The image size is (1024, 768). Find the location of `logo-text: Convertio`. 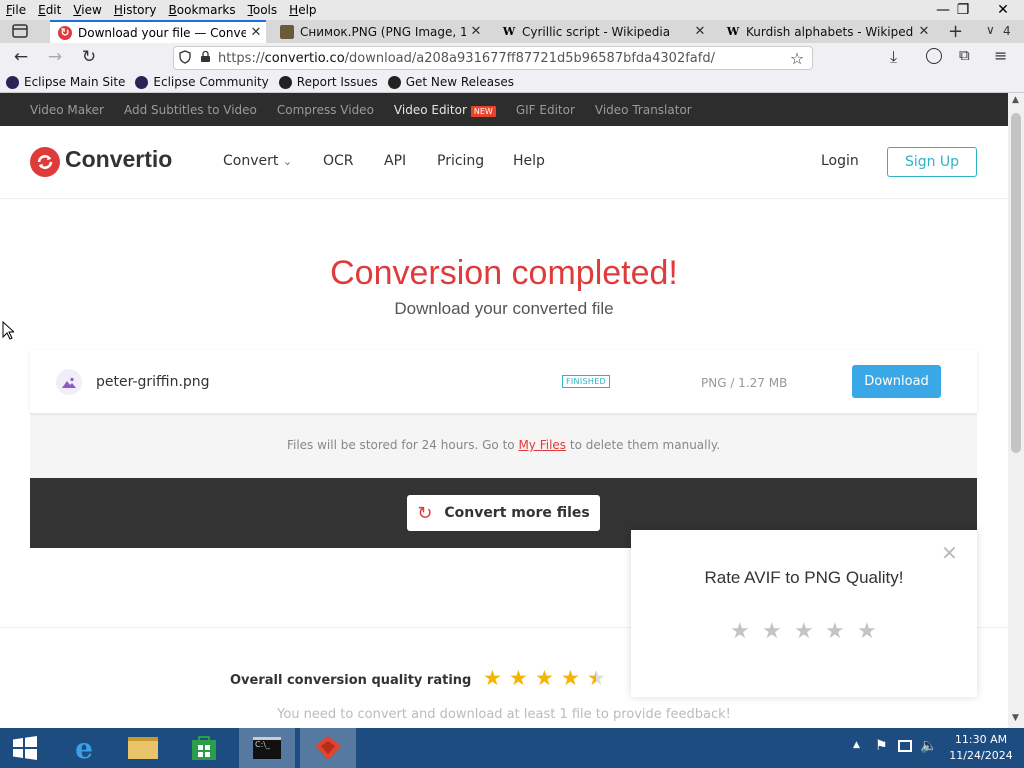

logo-text: Convertio is located at coordinates (118, 159).